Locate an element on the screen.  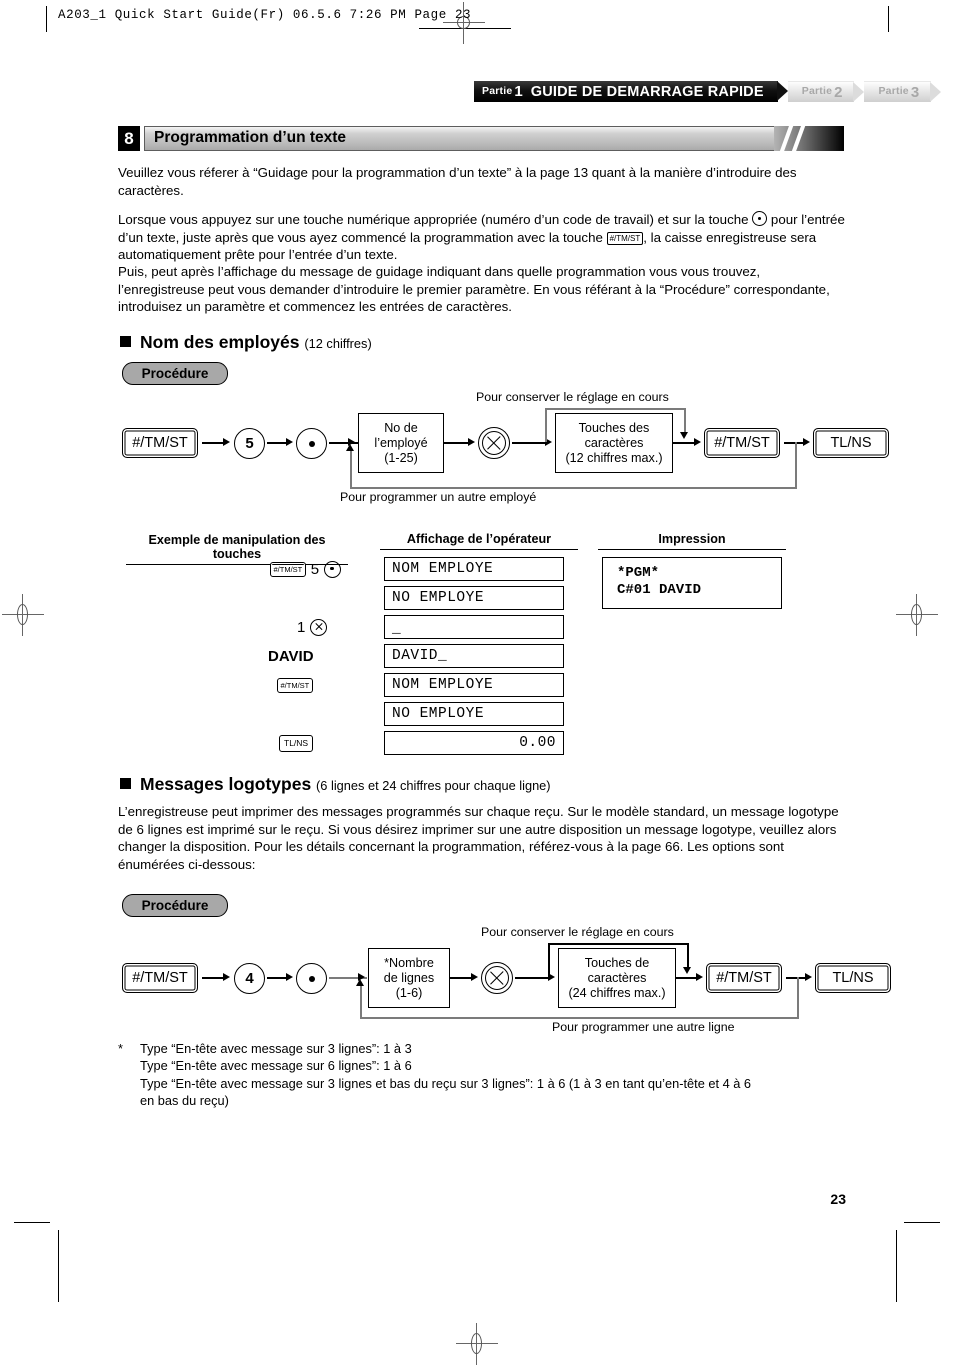
box-line-3: (12 chiffres max.) is located at coordinates (614, 457).